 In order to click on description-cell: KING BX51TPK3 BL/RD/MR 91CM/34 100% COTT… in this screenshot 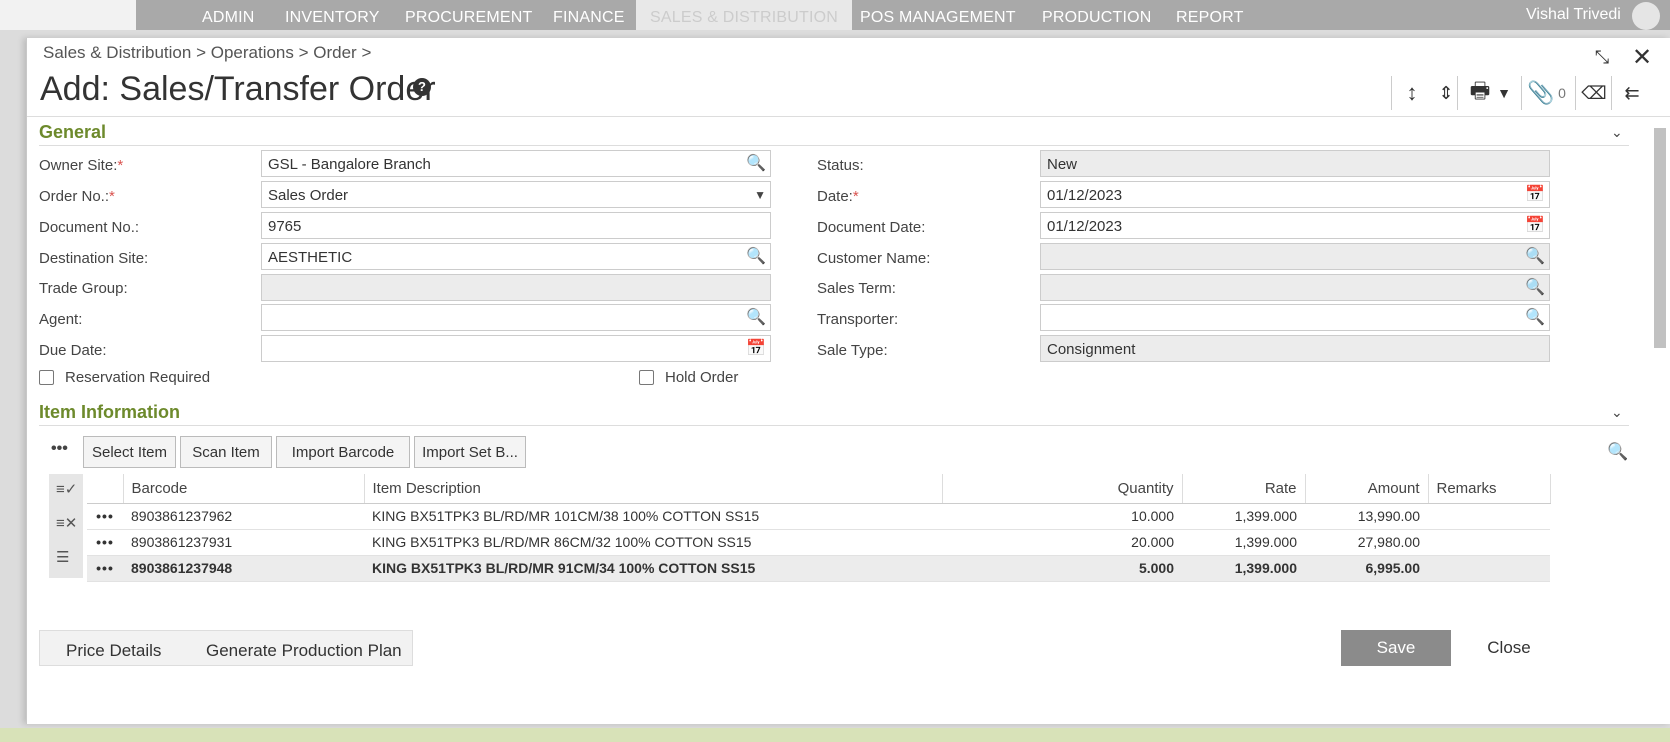, I will do `click(653, 568)`.